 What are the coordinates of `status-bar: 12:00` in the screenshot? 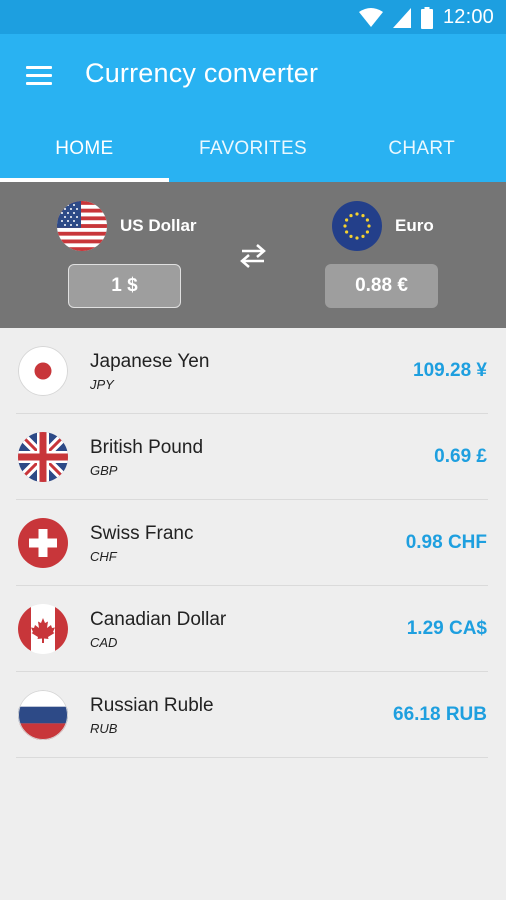 It's located at (253, 17).